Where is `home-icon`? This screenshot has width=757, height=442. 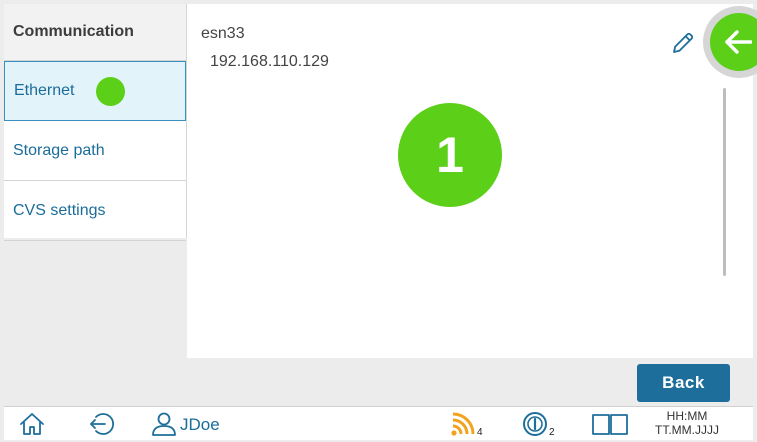
home-icon is located at coordinates (32, 424).